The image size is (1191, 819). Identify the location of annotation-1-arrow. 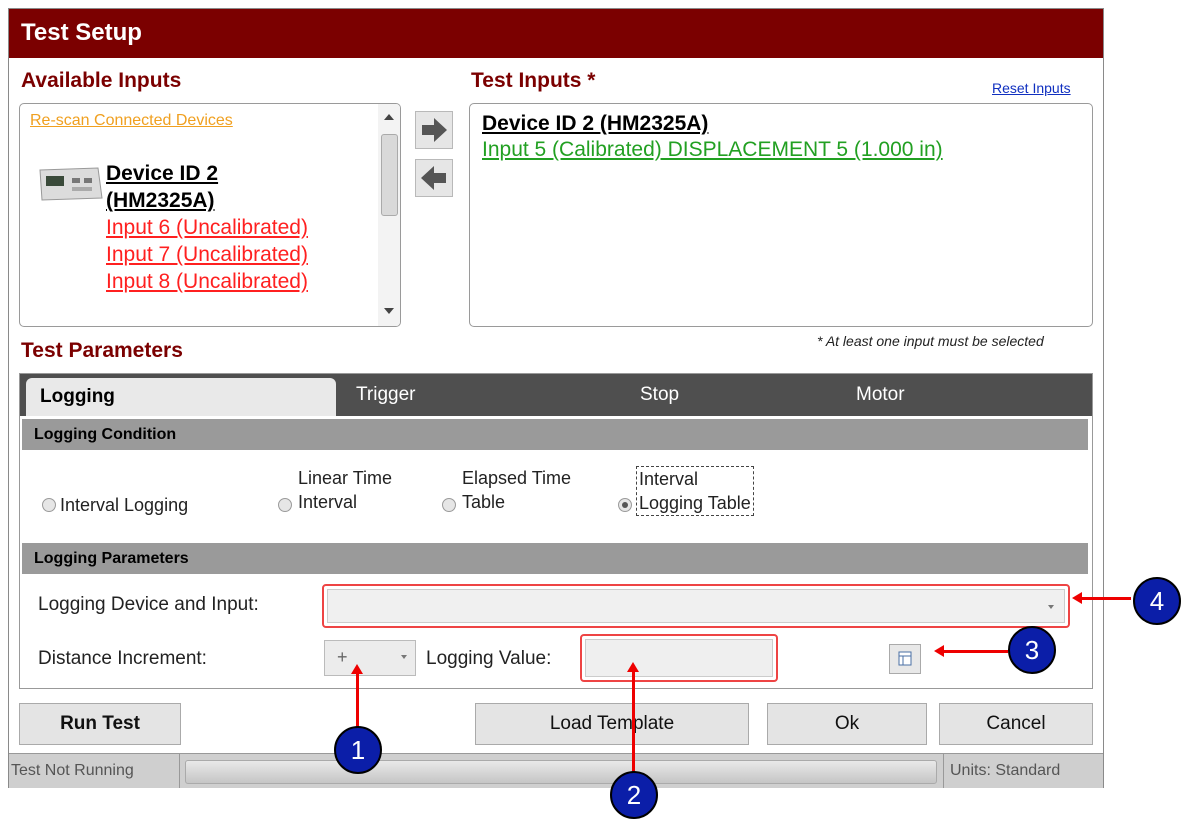
(357, 700).